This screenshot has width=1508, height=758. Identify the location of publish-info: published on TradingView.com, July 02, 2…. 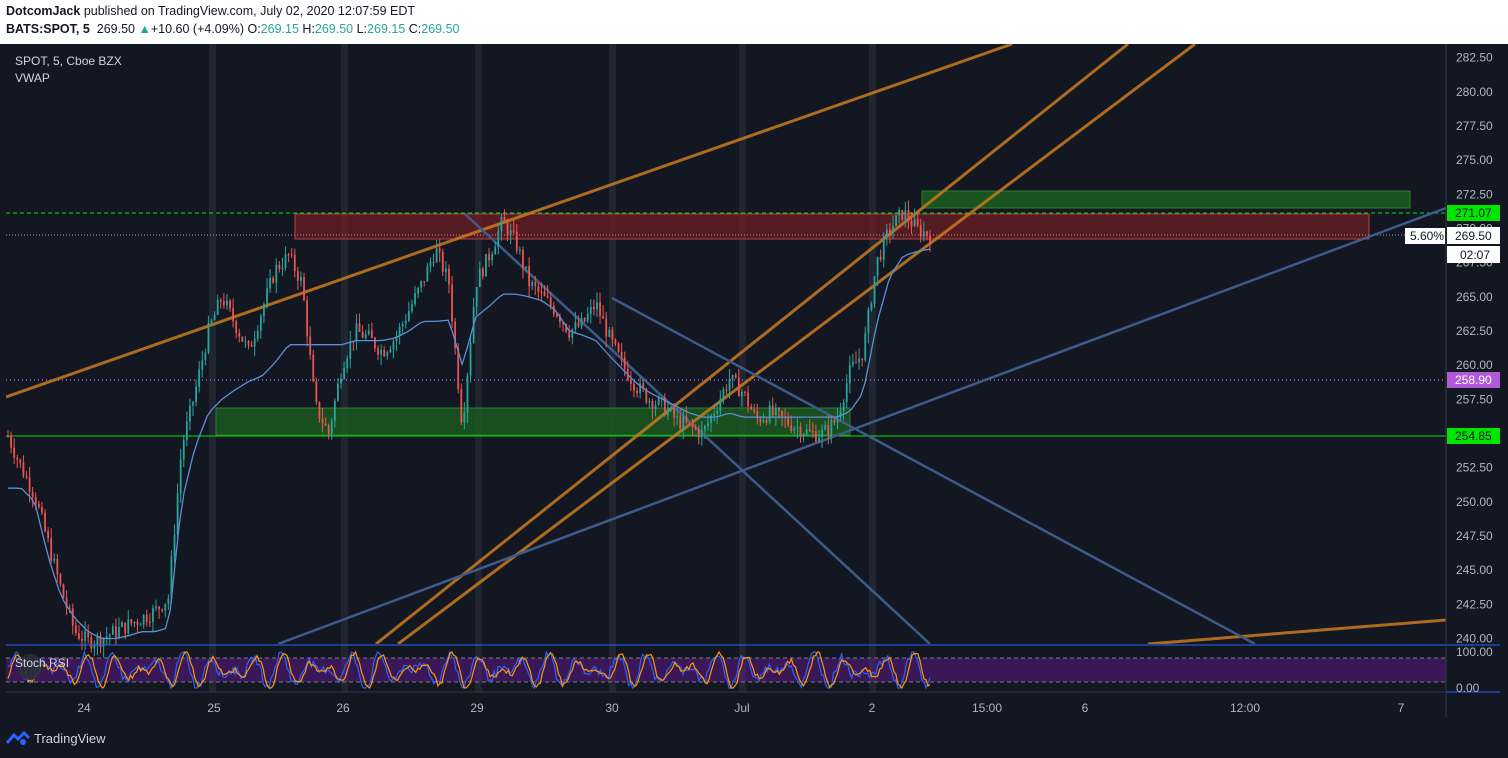
(249, 11).